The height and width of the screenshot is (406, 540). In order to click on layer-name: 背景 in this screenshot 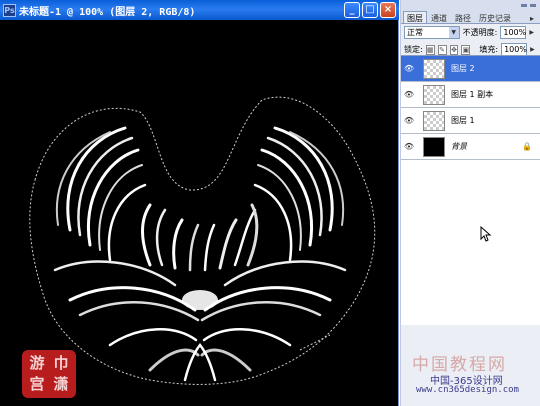, I will do `click(459, 146)`.